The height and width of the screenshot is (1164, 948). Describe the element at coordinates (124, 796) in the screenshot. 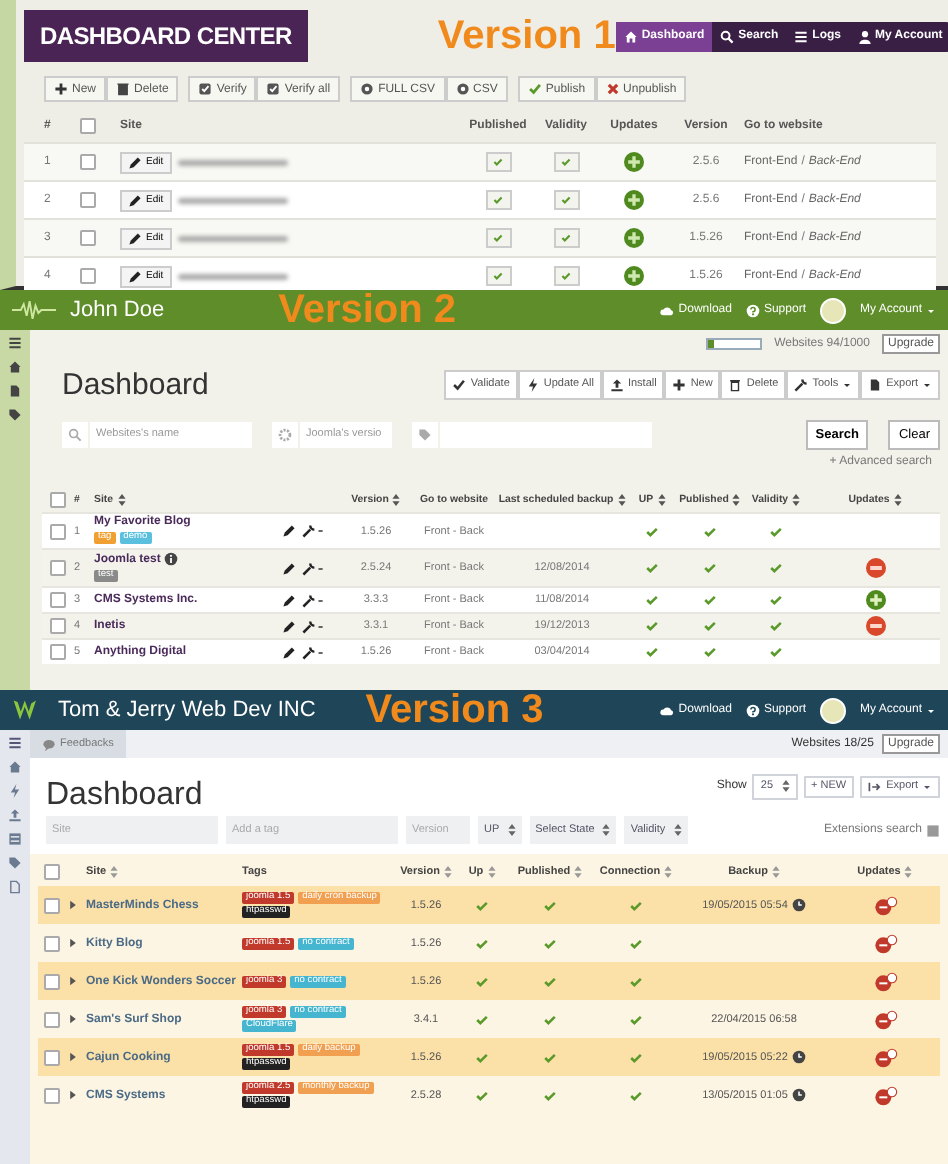

I see `page-title: Dashboard` at that location.